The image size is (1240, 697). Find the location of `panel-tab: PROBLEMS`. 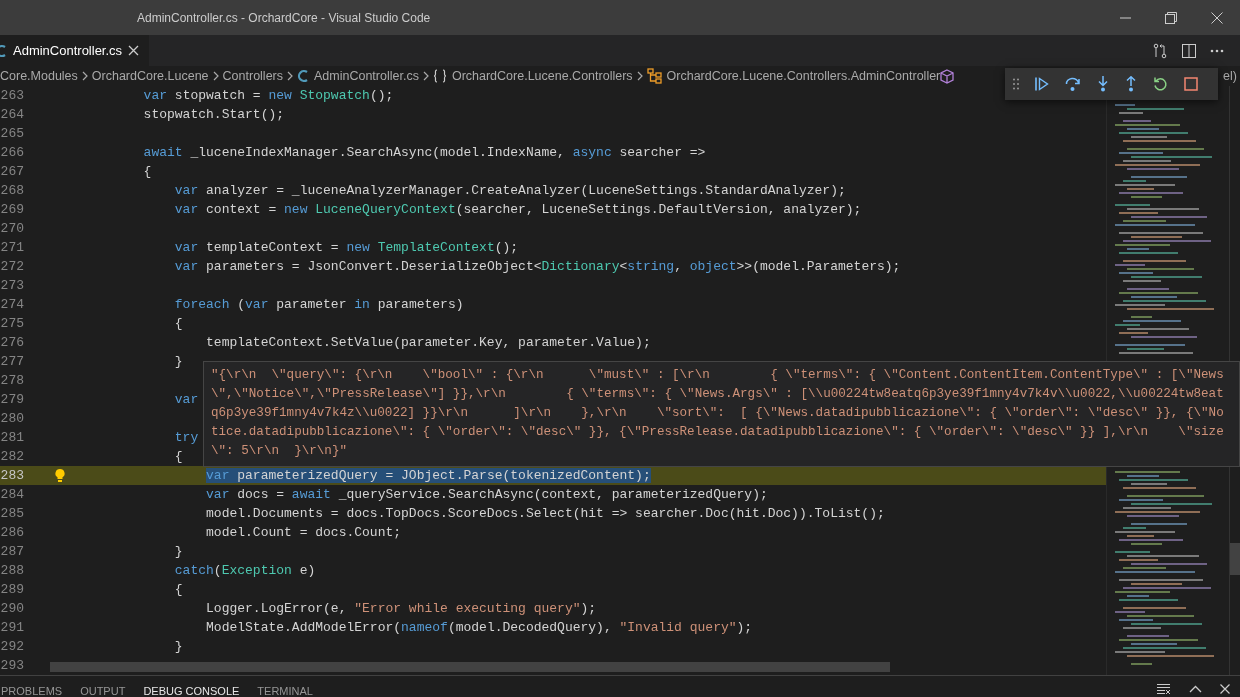

panel-tab: PROBLEMS is located at coordinates (32, 691).